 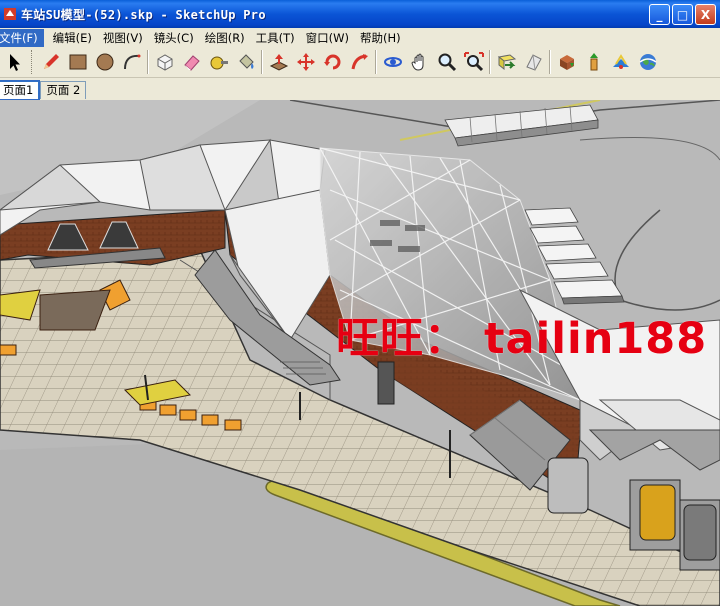 I want to click on extension-warehouse-button, so click(x=620, y=62).